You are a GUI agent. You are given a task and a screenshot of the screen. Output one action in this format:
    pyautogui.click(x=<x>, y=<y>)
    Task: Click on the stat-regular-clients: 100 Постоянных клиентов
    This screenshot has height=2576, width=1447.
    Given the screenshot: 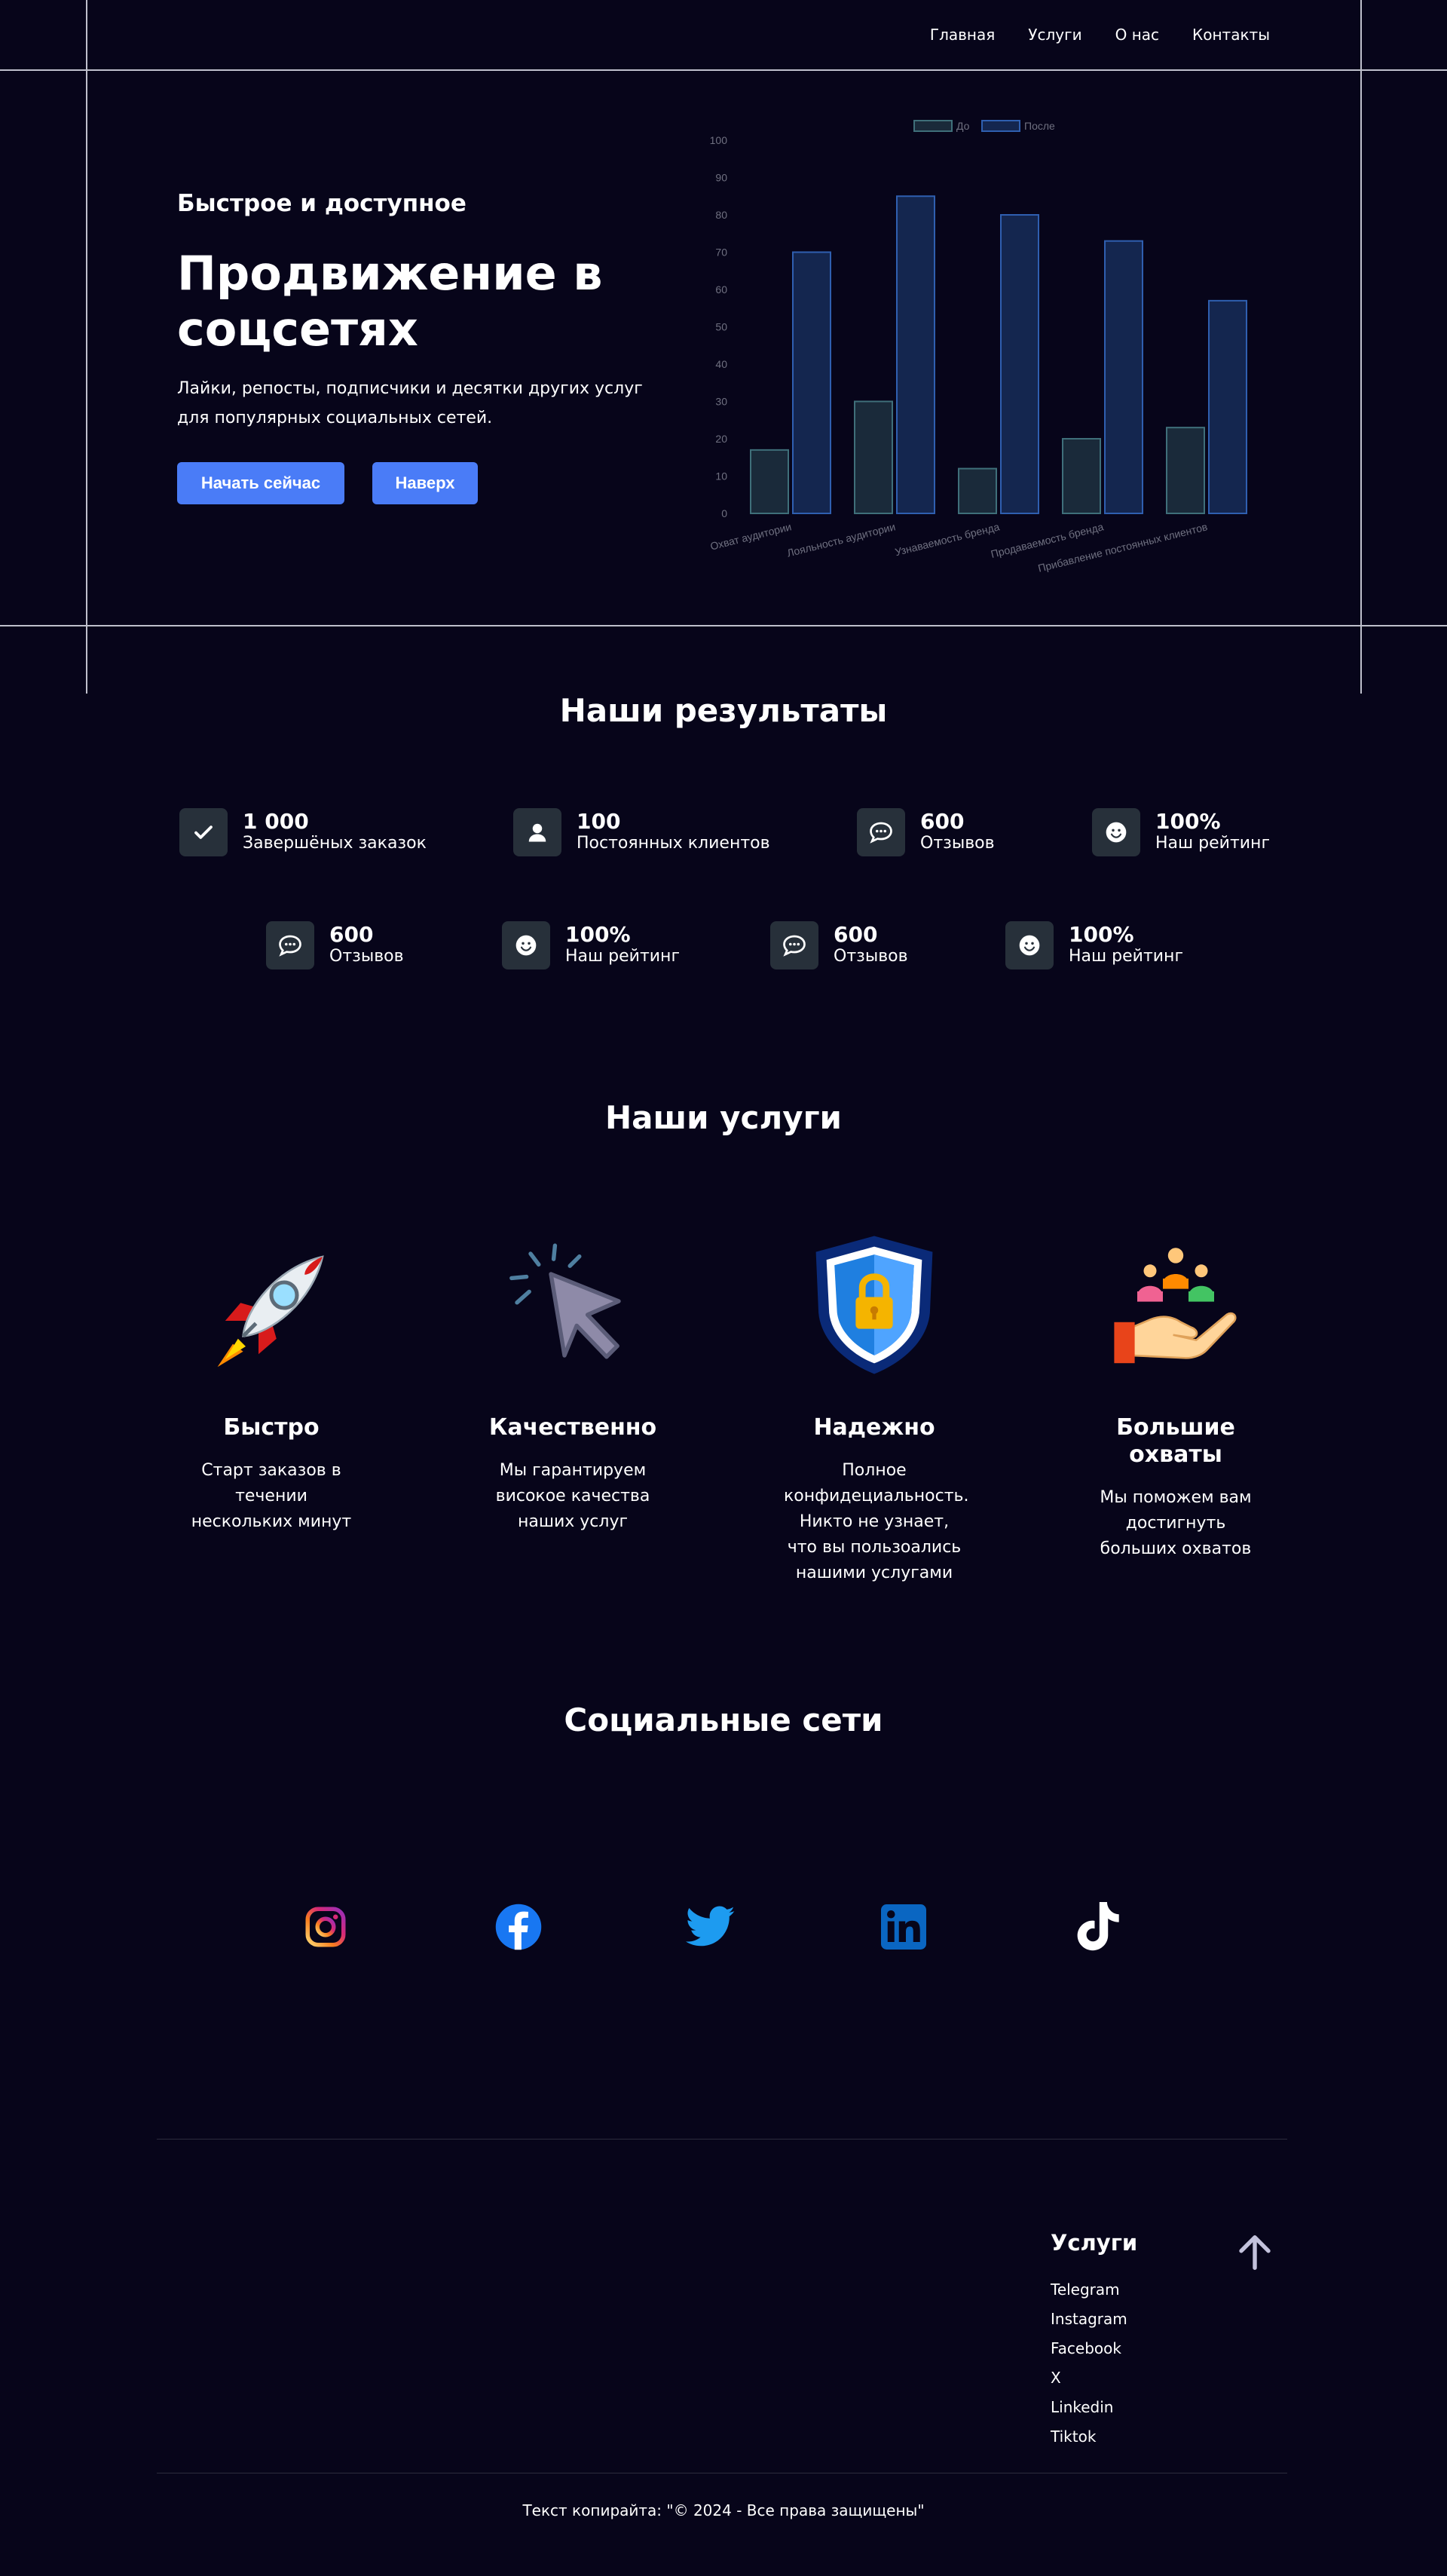 What is the action you would take?
    pyautogui.click(x=641, y=832)
    